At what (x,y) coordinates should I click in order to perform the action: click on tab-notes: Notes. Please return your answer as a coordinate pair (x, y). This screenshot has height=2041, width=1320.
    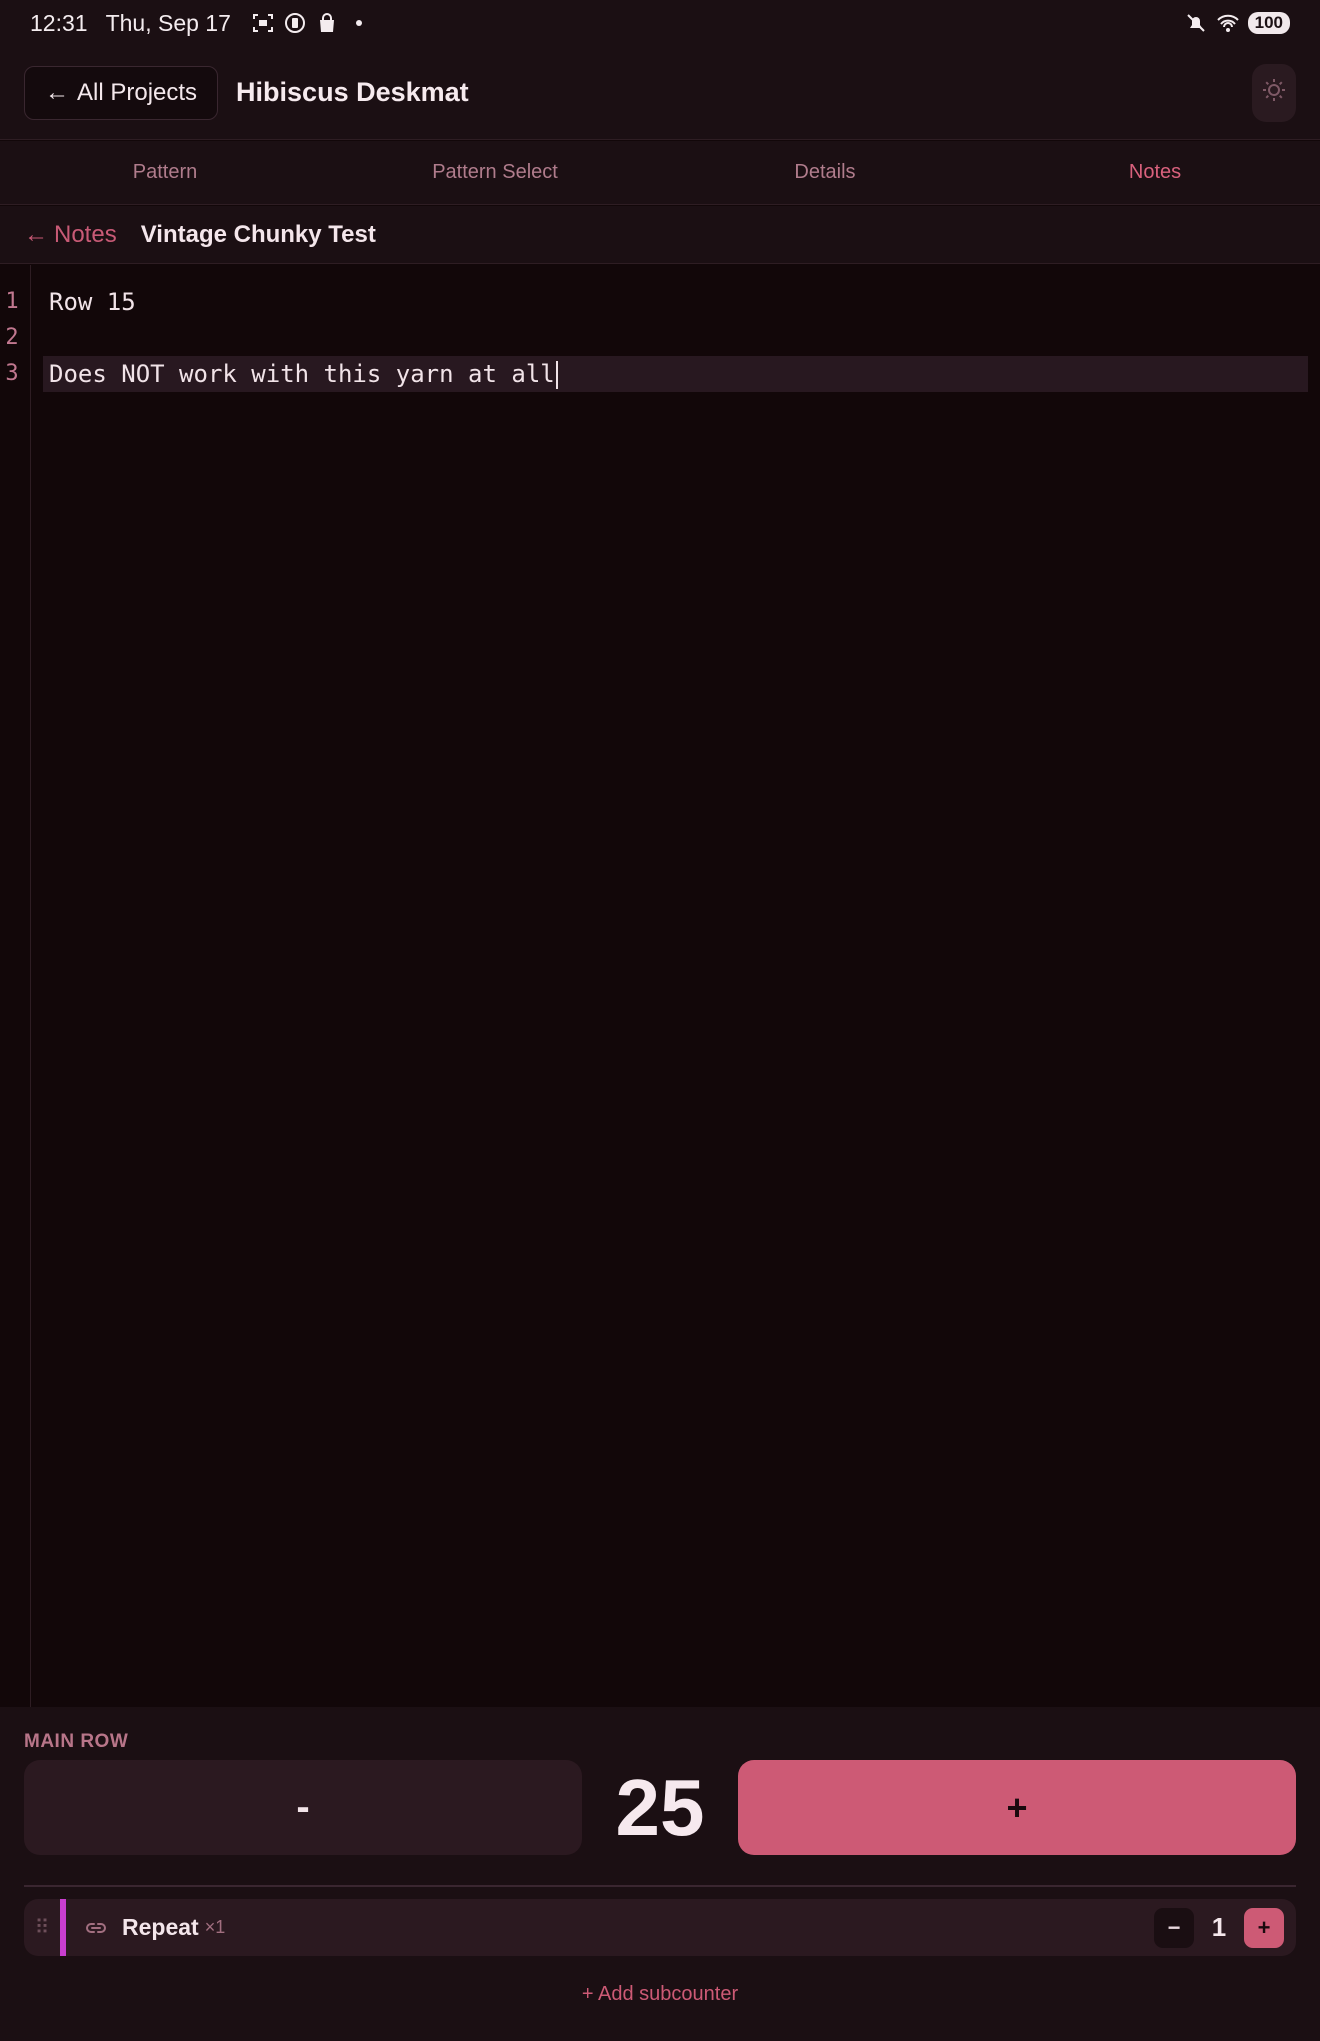
    Looking at the image, I should click on (1155, 172).